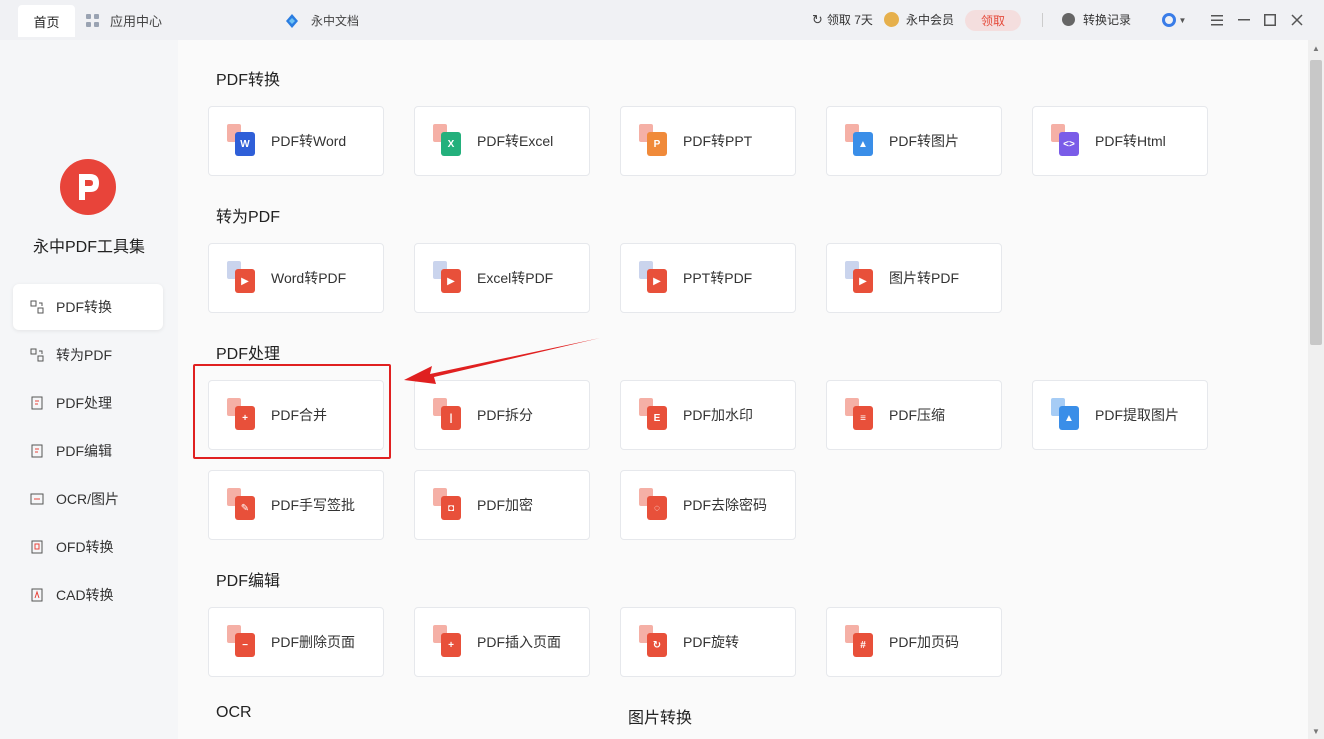  Describe the element at coordinates (924, 141) in the screenshot. I see `tool-card-label: PDF转图片` at that location.